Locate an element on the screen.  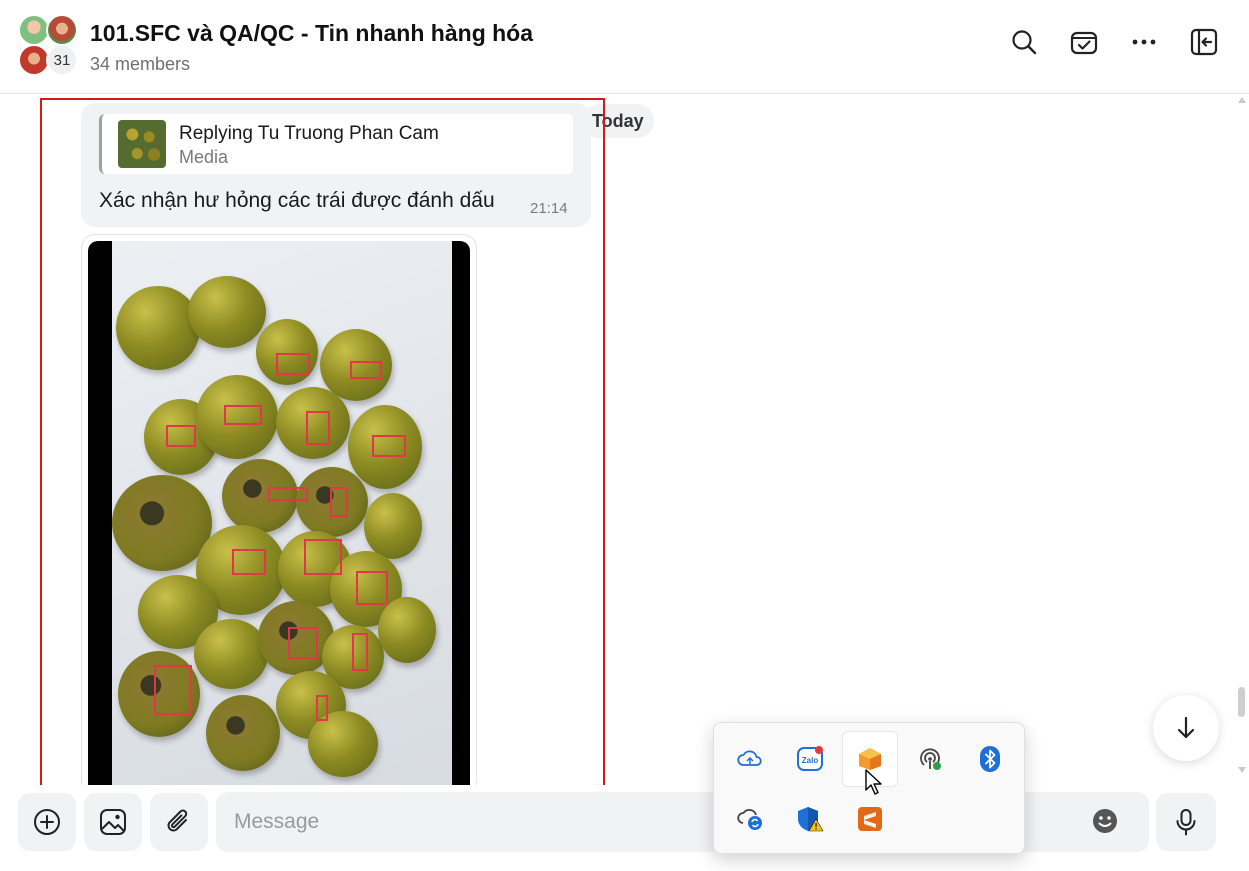
scroll-up-arrow-icon is located at coordinates (1242, 100).